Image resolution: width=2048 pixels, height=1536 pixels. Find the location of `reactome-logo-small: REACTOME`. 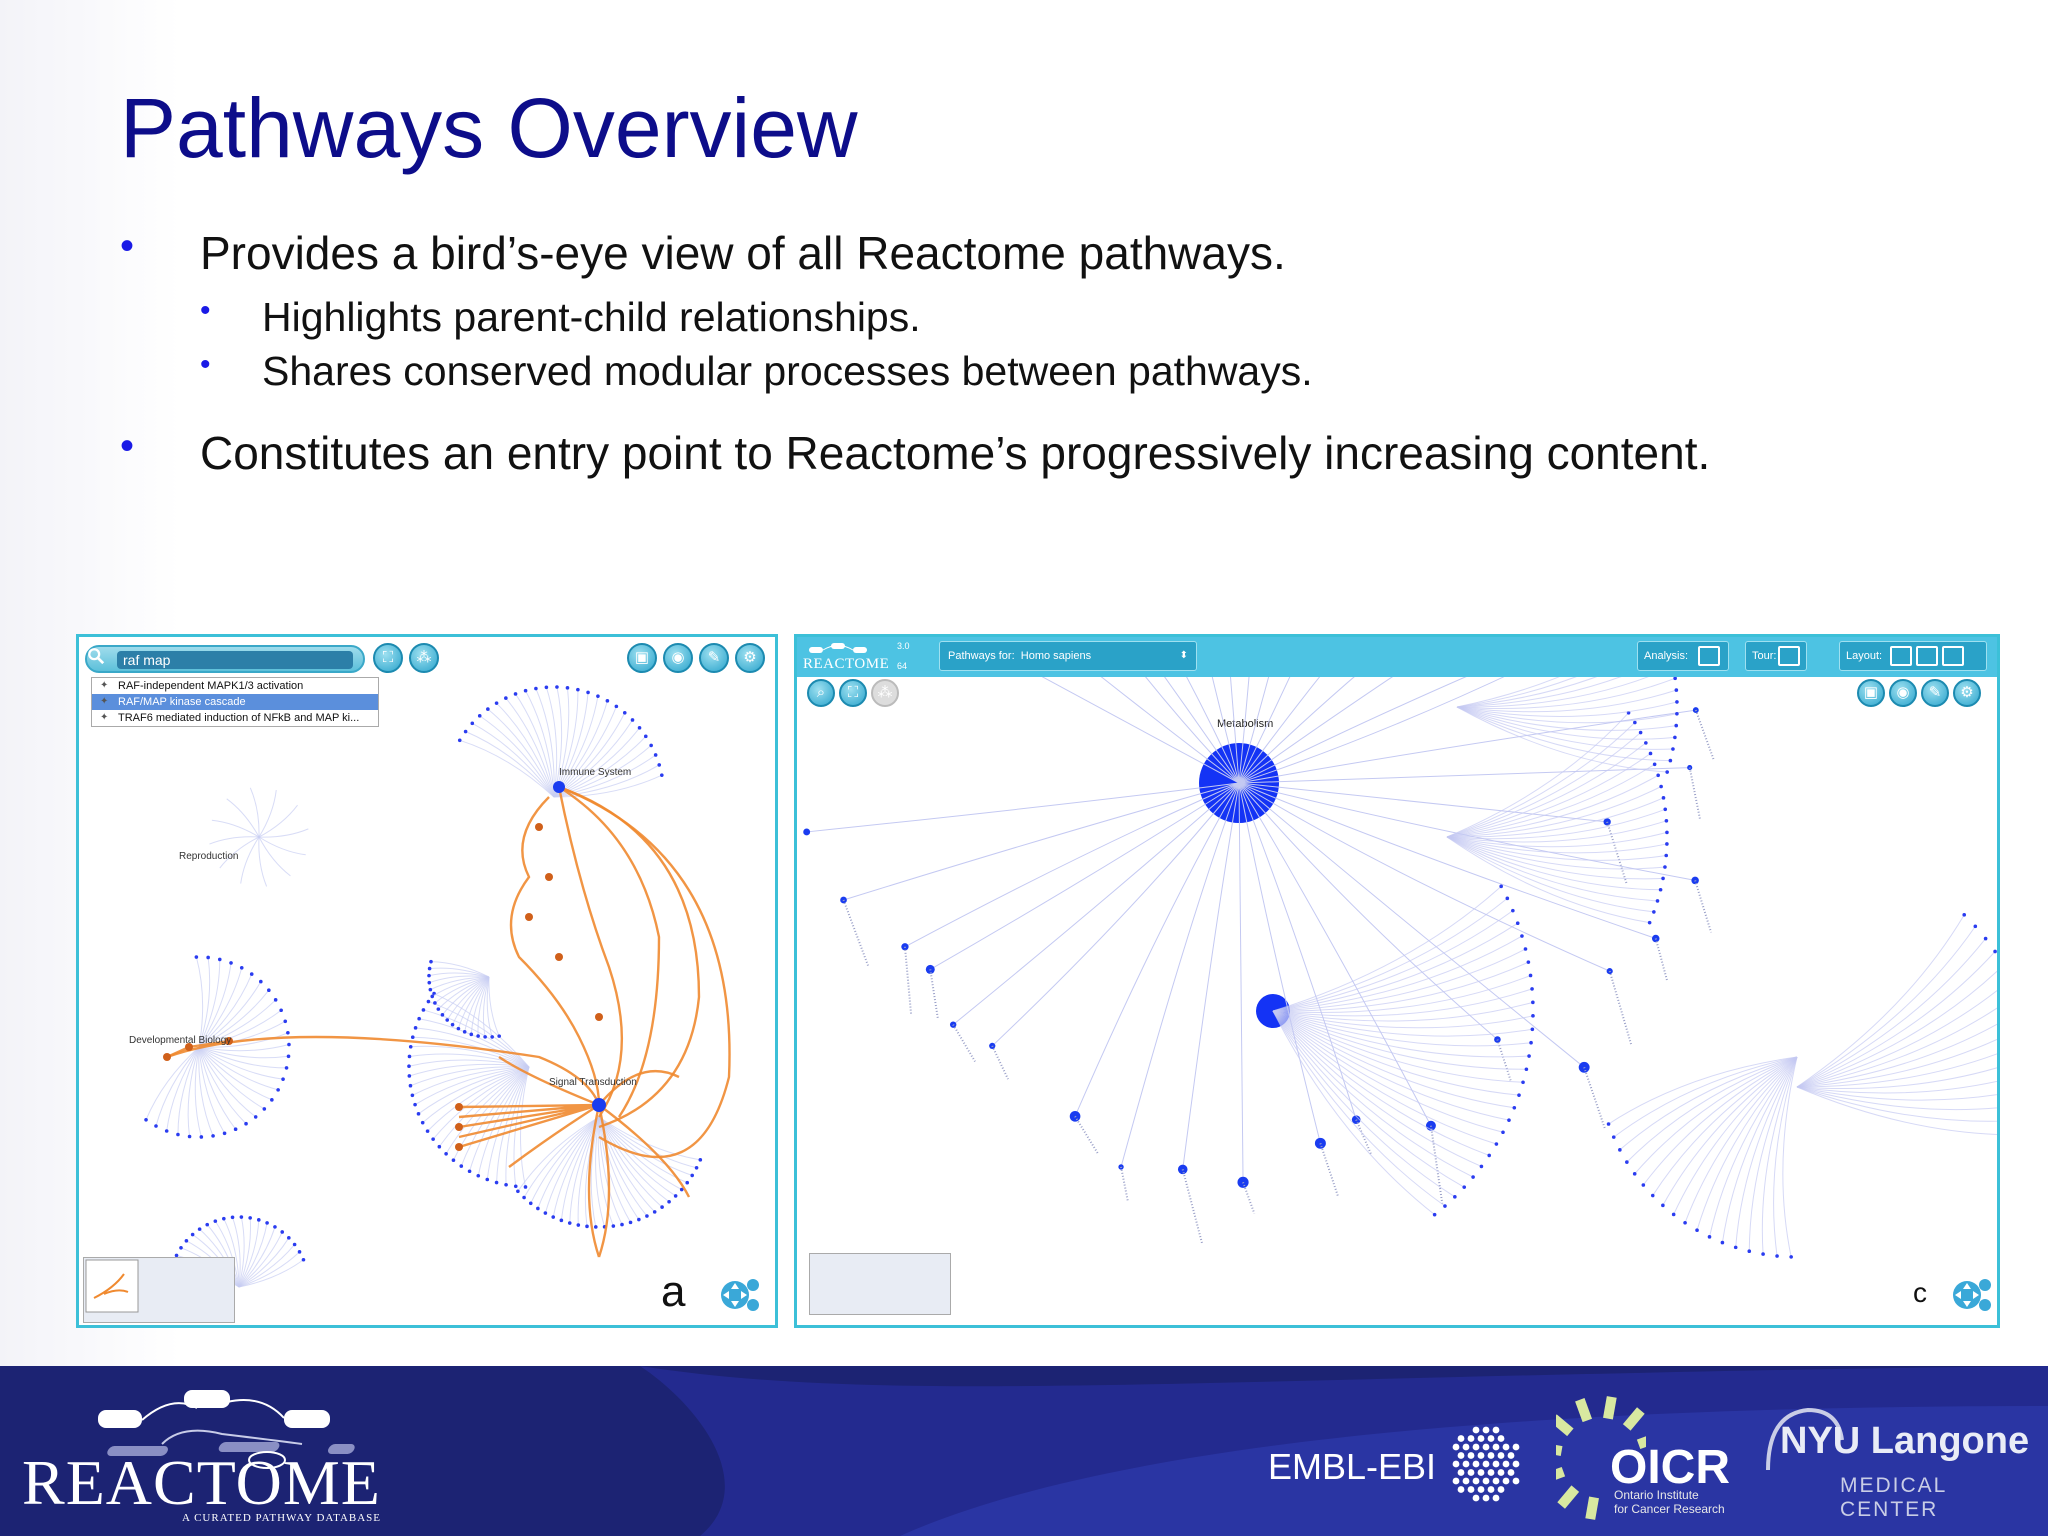

reactome-logo-small: REACTOME is located at coordinates (848, 657).